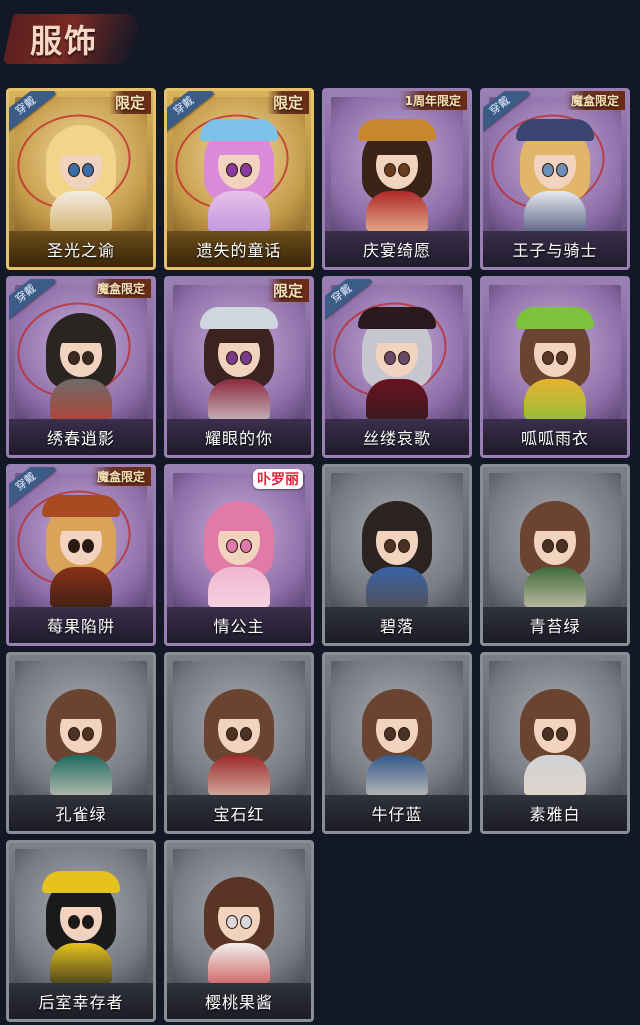  Describe the element at coordinates (397, 179) in the screenshot. I see `costume-card: 1周年限定 庆宴绮愿` at that location.